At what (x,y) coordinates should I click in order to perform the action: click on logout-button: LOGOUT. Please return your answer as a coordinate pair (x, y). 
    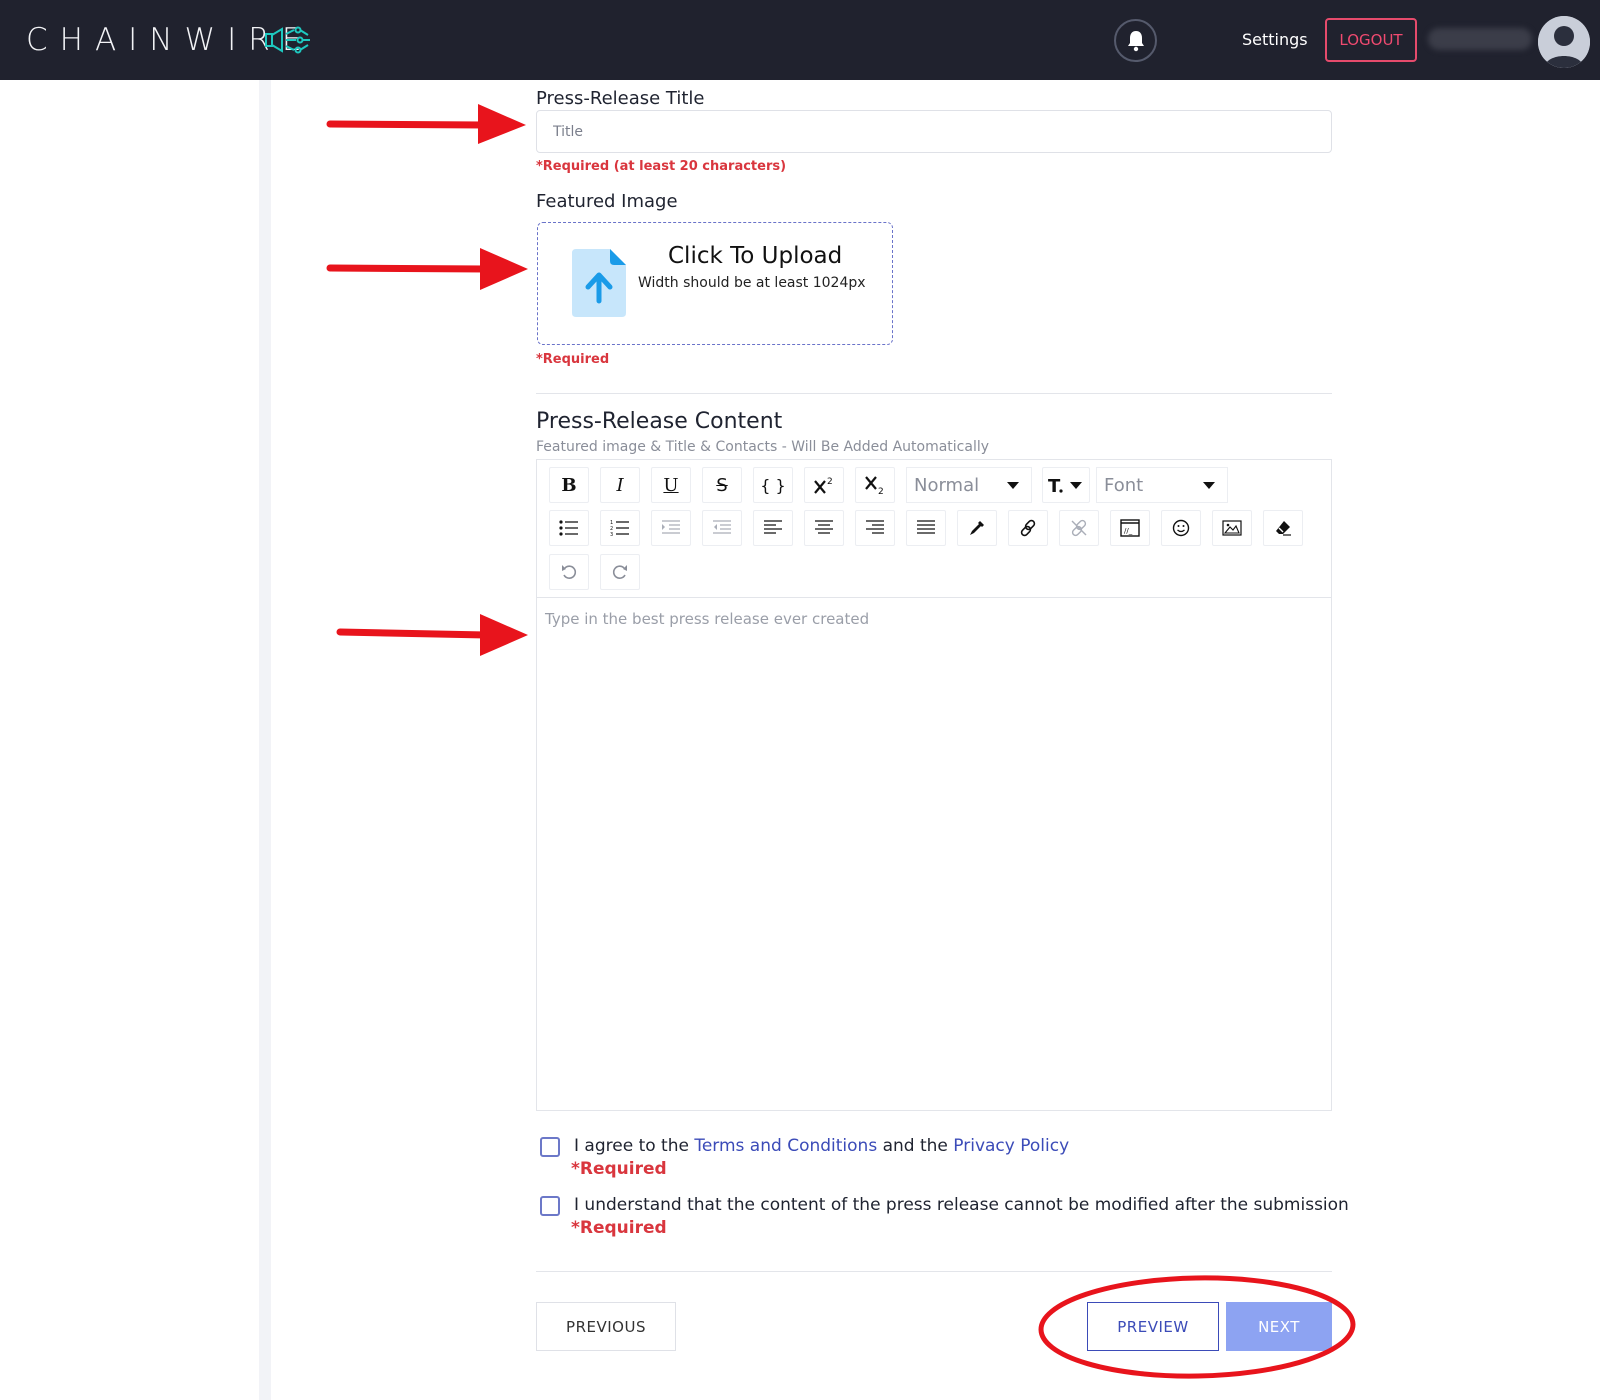
    Looking at the image, I should click on (1371, 40).